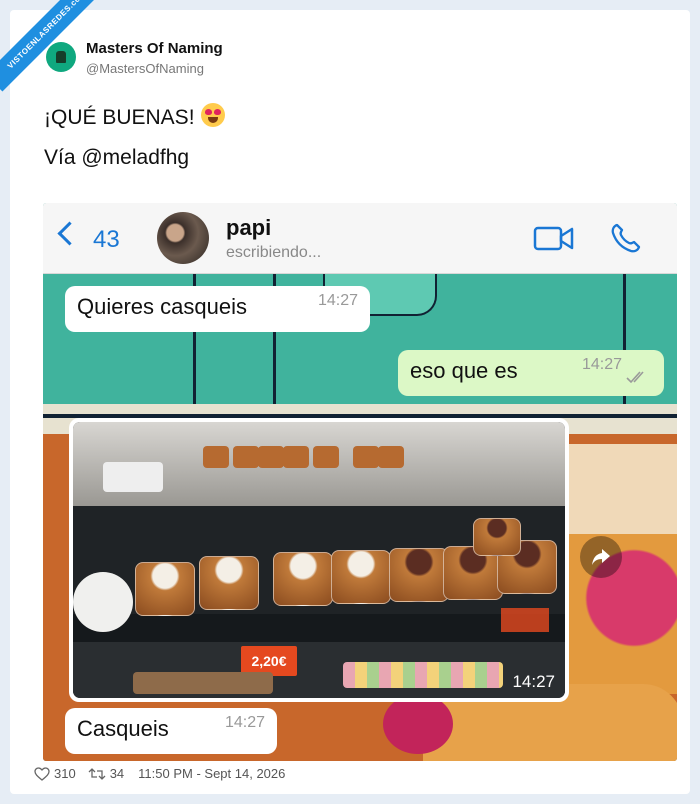  Describe the element at coordinates (117, 773) in the screenshot. I see `retweet-count: 34` at that location.